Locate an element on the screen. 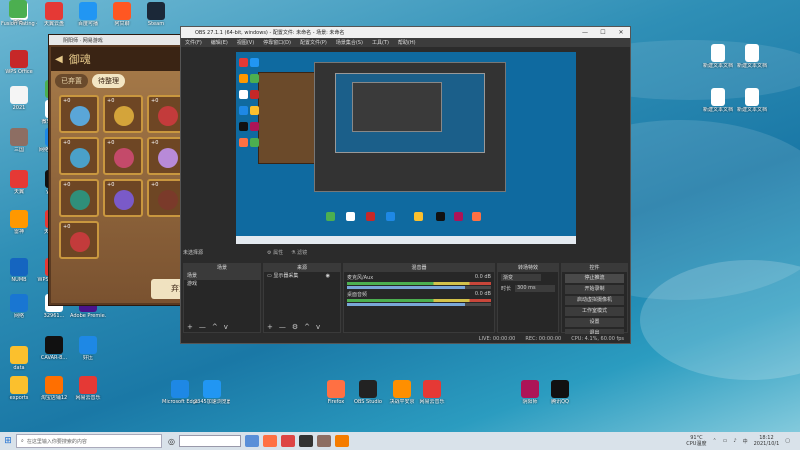  desktop-icon: WPS Office is located at coordinates (19, 62).